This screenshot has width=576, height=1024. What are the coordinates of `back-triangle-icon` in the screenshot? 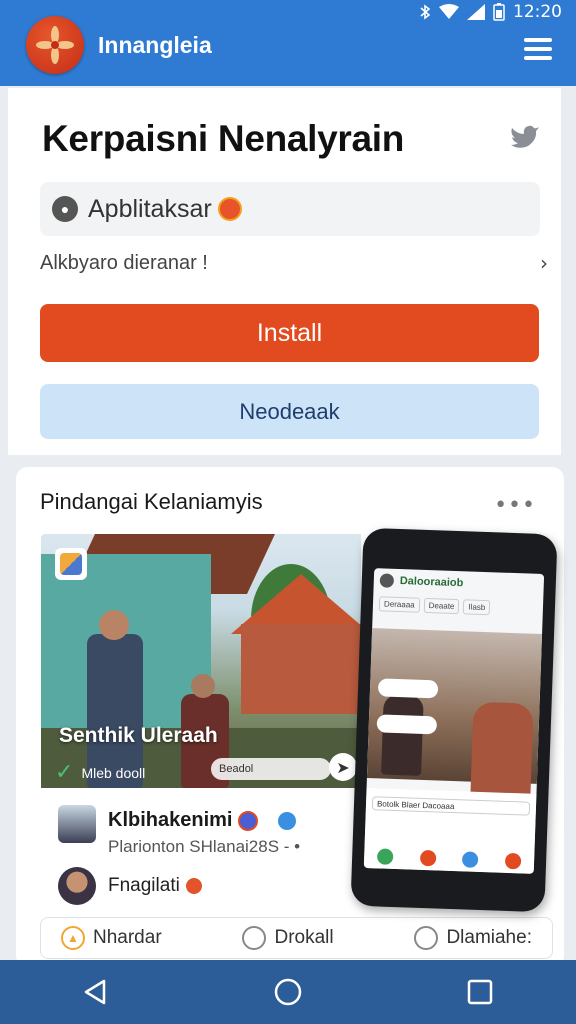 It's located at (95, 992).